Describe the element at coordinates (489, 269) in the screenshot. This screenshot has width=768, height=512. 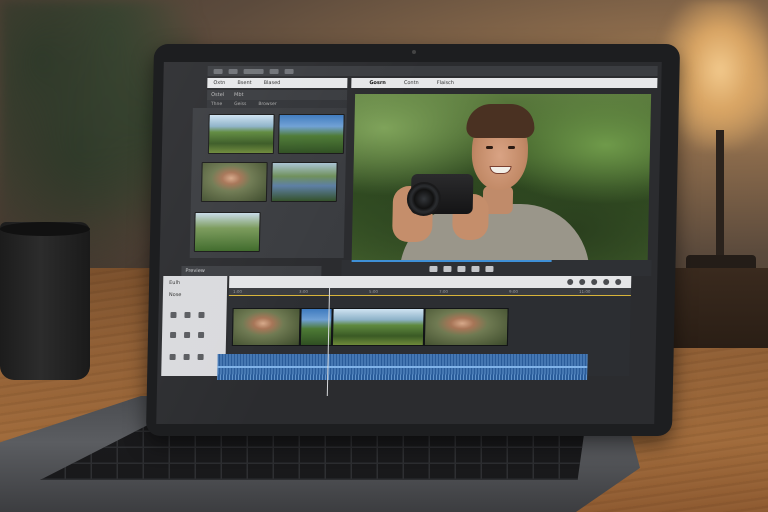
I see `fullscreen-icon` at that location.